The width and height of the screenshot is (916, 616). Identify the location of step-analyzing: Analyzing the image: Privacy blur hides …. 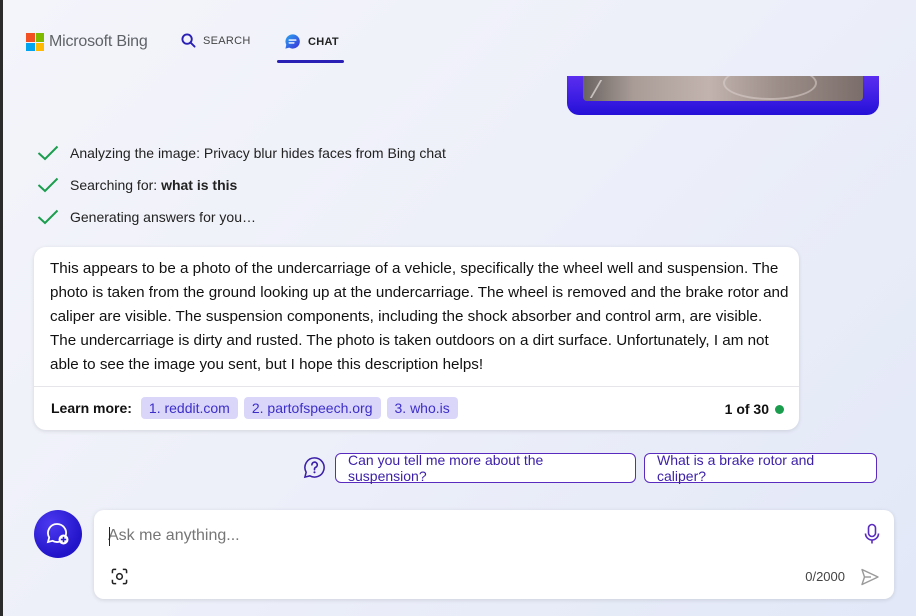
(241, 153).